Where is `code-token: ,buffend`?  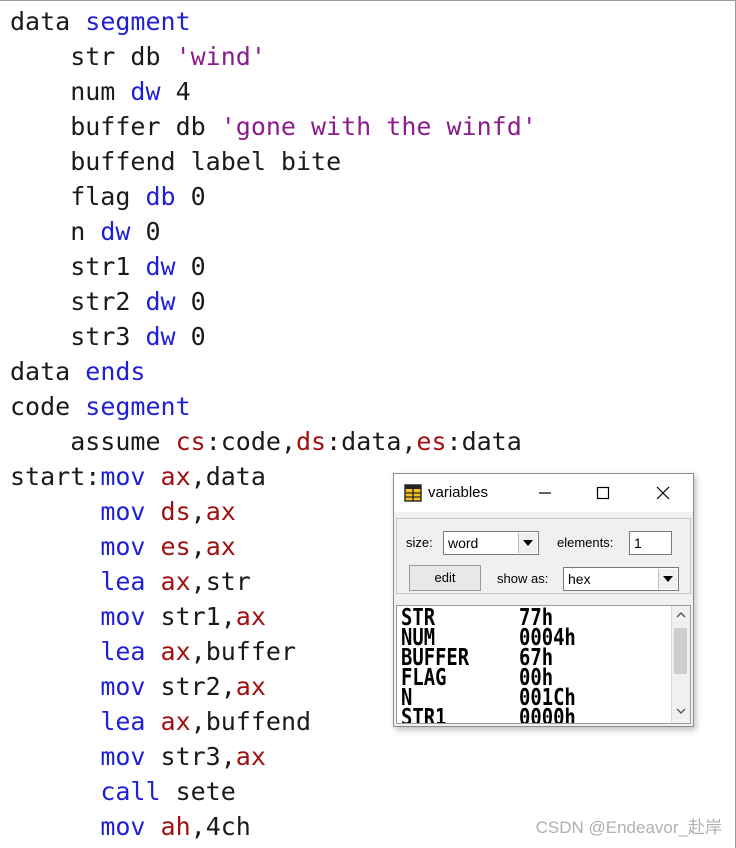 code-token: ,buffend is located at coordinates (251, 721).